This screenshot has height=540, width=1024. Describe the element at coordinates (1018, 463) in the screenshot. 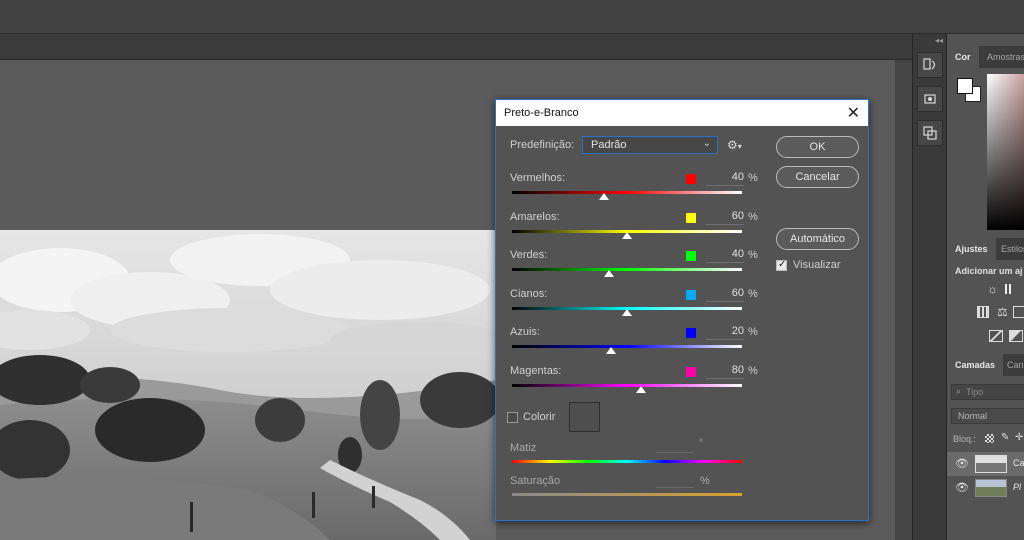

I see `layer-name: Ca` at that location.